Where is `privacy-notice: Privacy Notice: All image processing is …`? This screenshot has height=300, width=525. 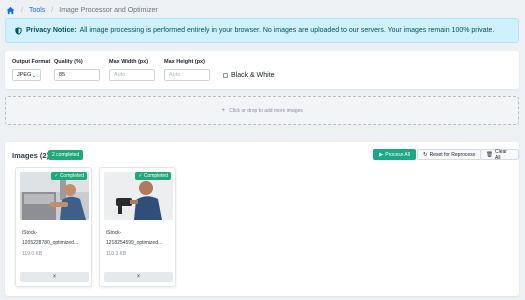 privacy-notice: Privacy Notice: All image processing is … is located at coordinates (262, 30).